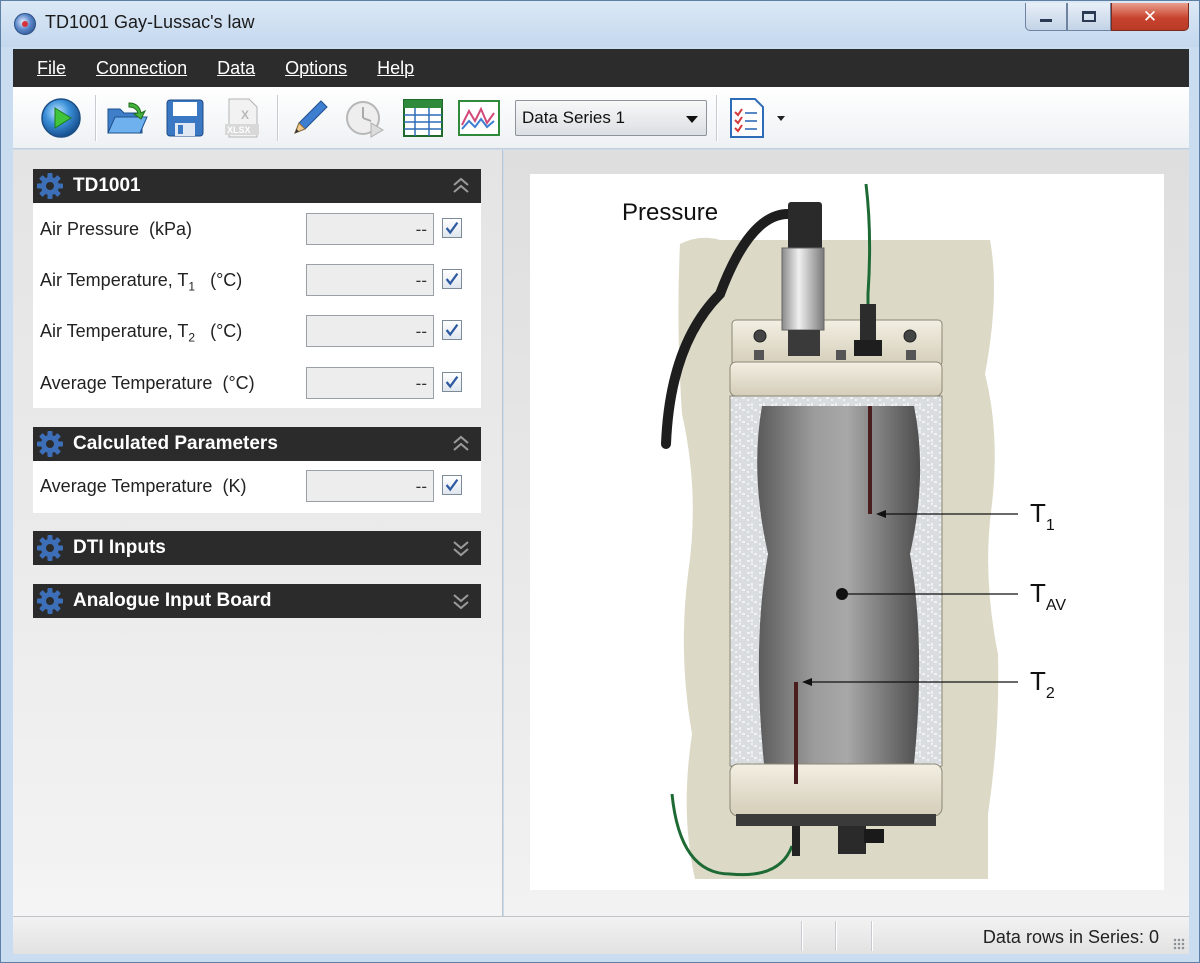 This screenshot has height=963, width=1200. I want to click on param-row-air-temp-t2: Air Temperature, T2 (°C) --, so click(257, 331).